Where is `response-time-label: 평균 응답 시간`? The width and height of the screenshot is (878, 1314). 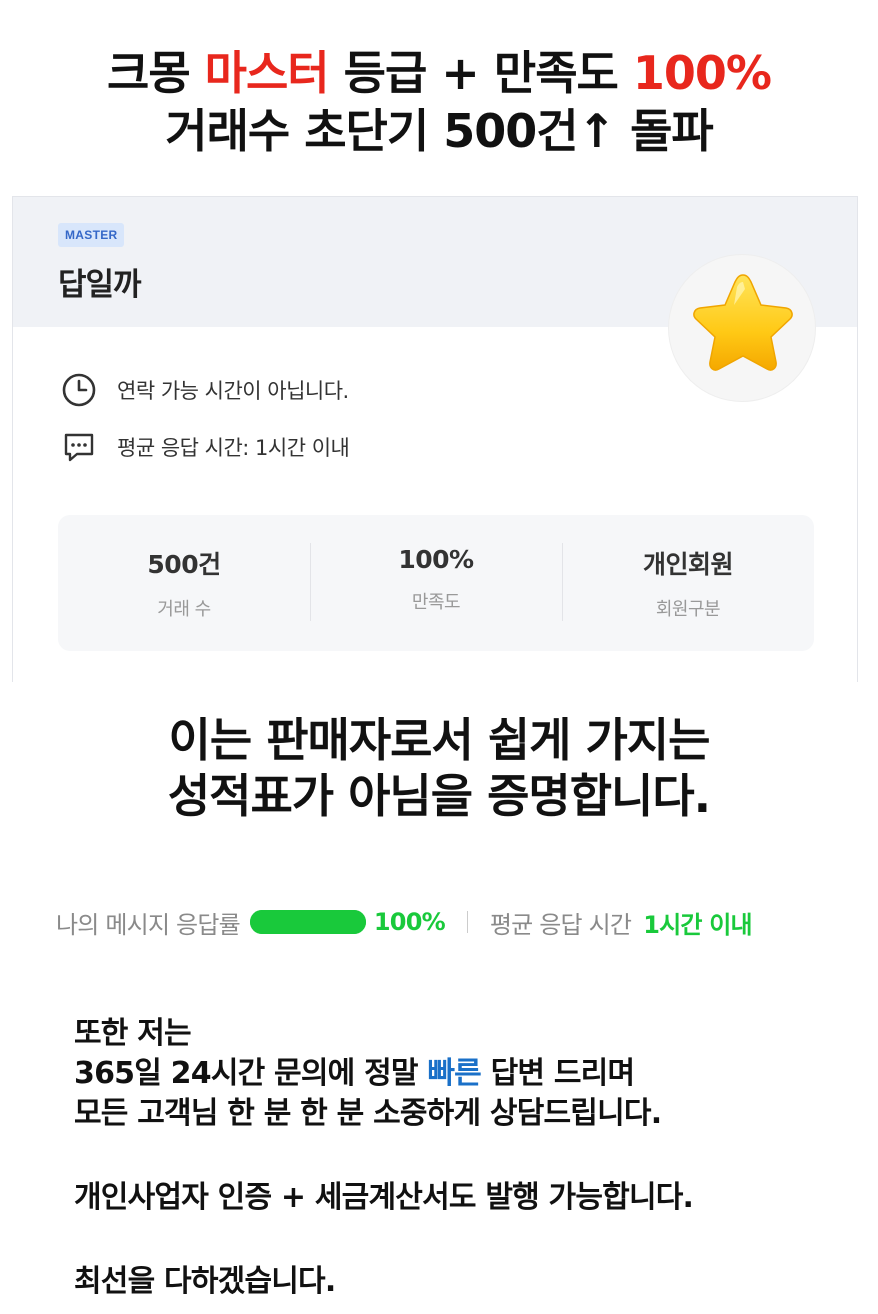 response-time-label: 평균 응답 시간 is located at coordinates (560, 924).